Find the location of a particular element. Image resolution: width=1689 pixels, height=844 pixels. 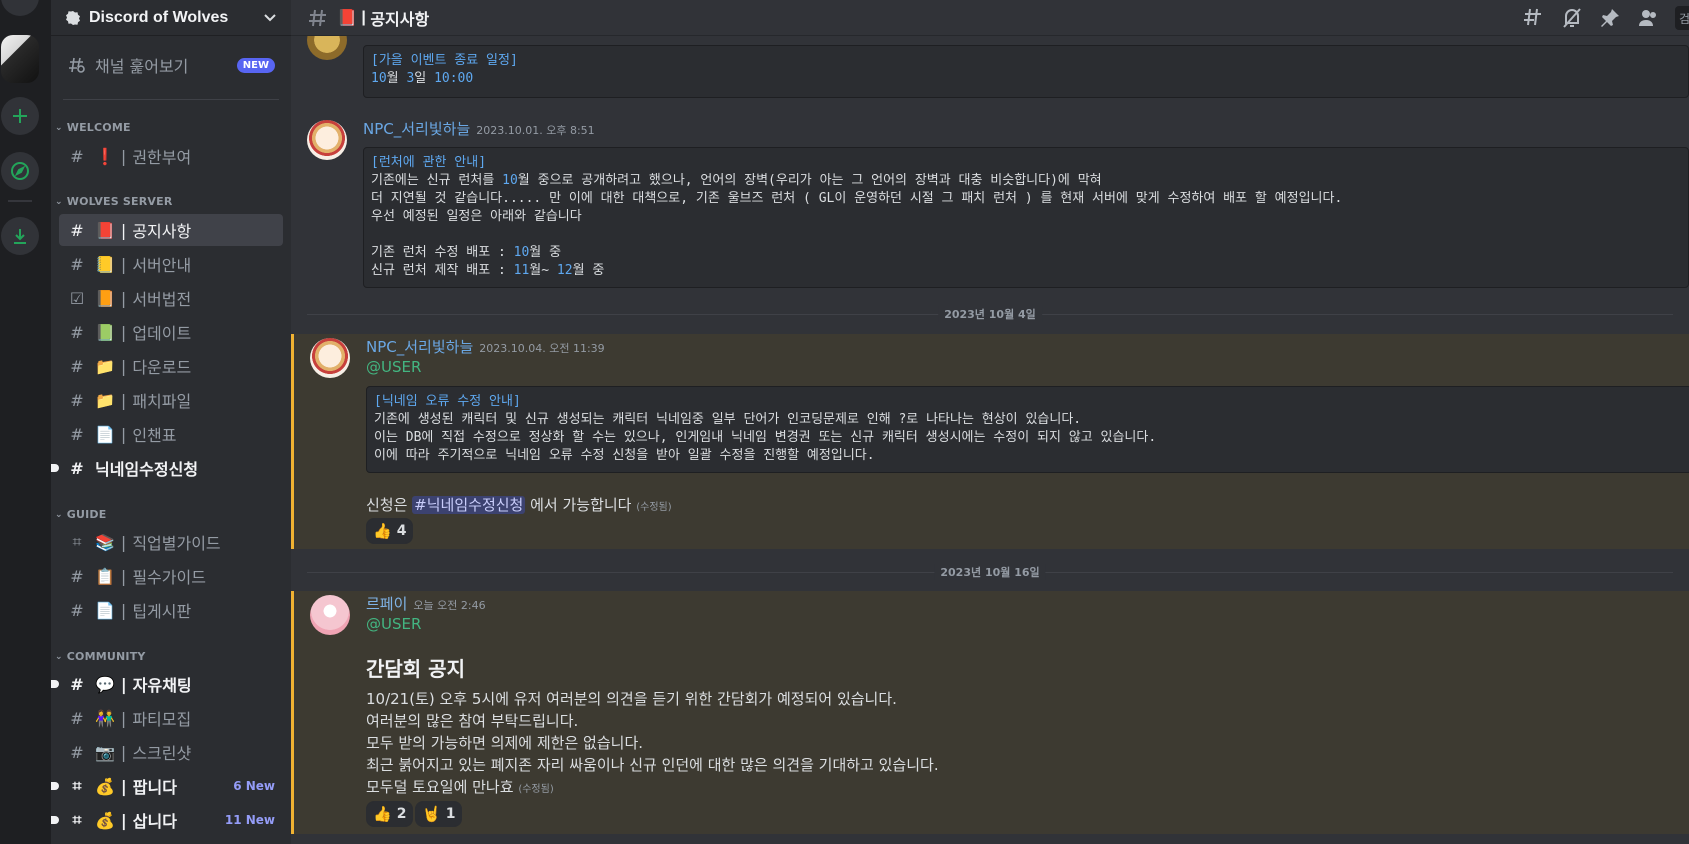

code-text: 기존에는 신규 런처를 is located at coordinates (437, 180).